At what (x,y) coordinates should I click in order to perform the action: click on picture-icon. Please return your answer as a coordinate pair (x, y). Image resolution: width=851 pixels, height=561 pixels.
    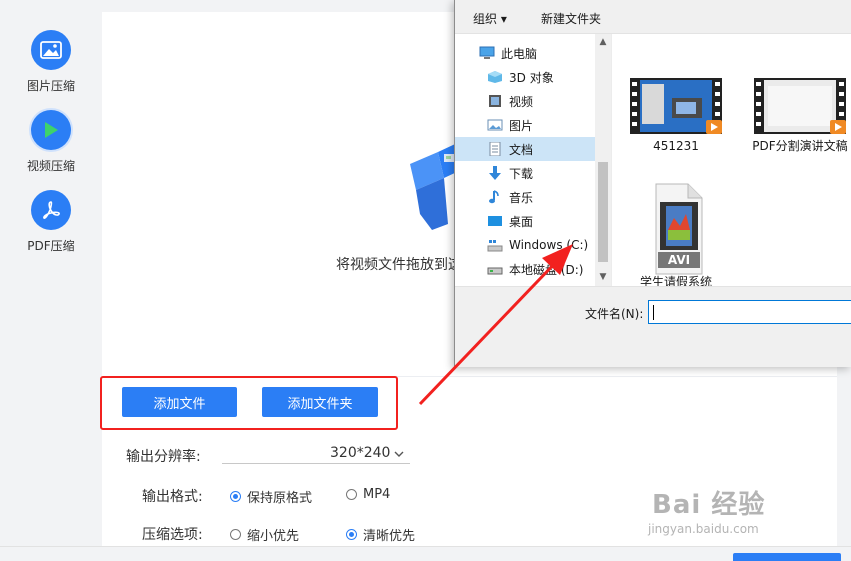
    Looking at the image, I should click on (495, 125).